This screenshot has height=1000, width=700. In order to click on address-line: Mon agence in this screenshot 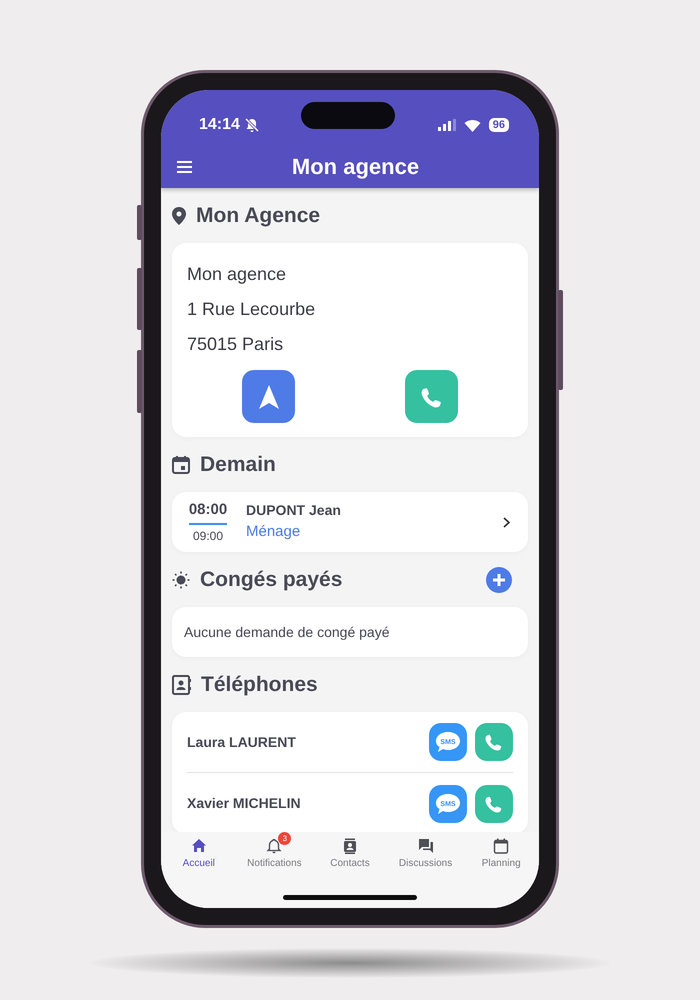, I will do `click(237, 274)`.